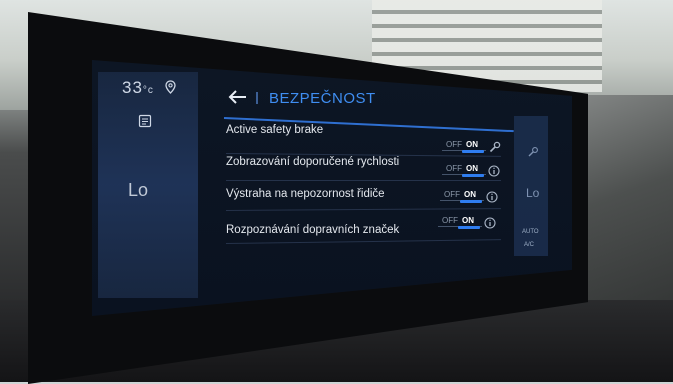 The width and height of the screenshot is (673, 384). I want to click on toggle-speed-recommendation: OFF ON, so click(464, 170).